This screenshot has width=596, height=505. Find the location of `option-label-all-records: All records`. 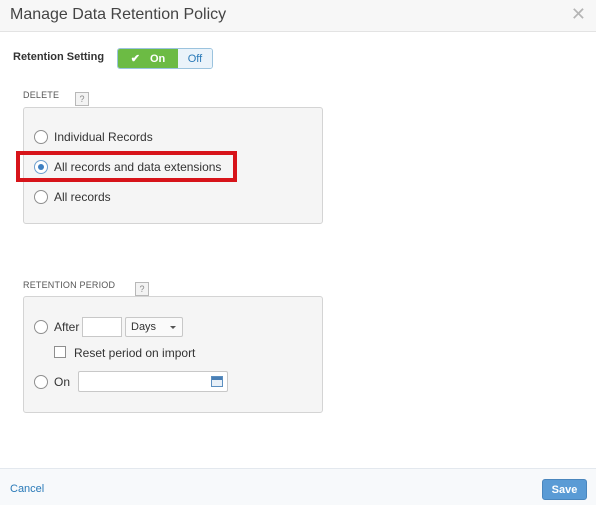

option-label-all-records: All records is located at coordinates (82, 197).